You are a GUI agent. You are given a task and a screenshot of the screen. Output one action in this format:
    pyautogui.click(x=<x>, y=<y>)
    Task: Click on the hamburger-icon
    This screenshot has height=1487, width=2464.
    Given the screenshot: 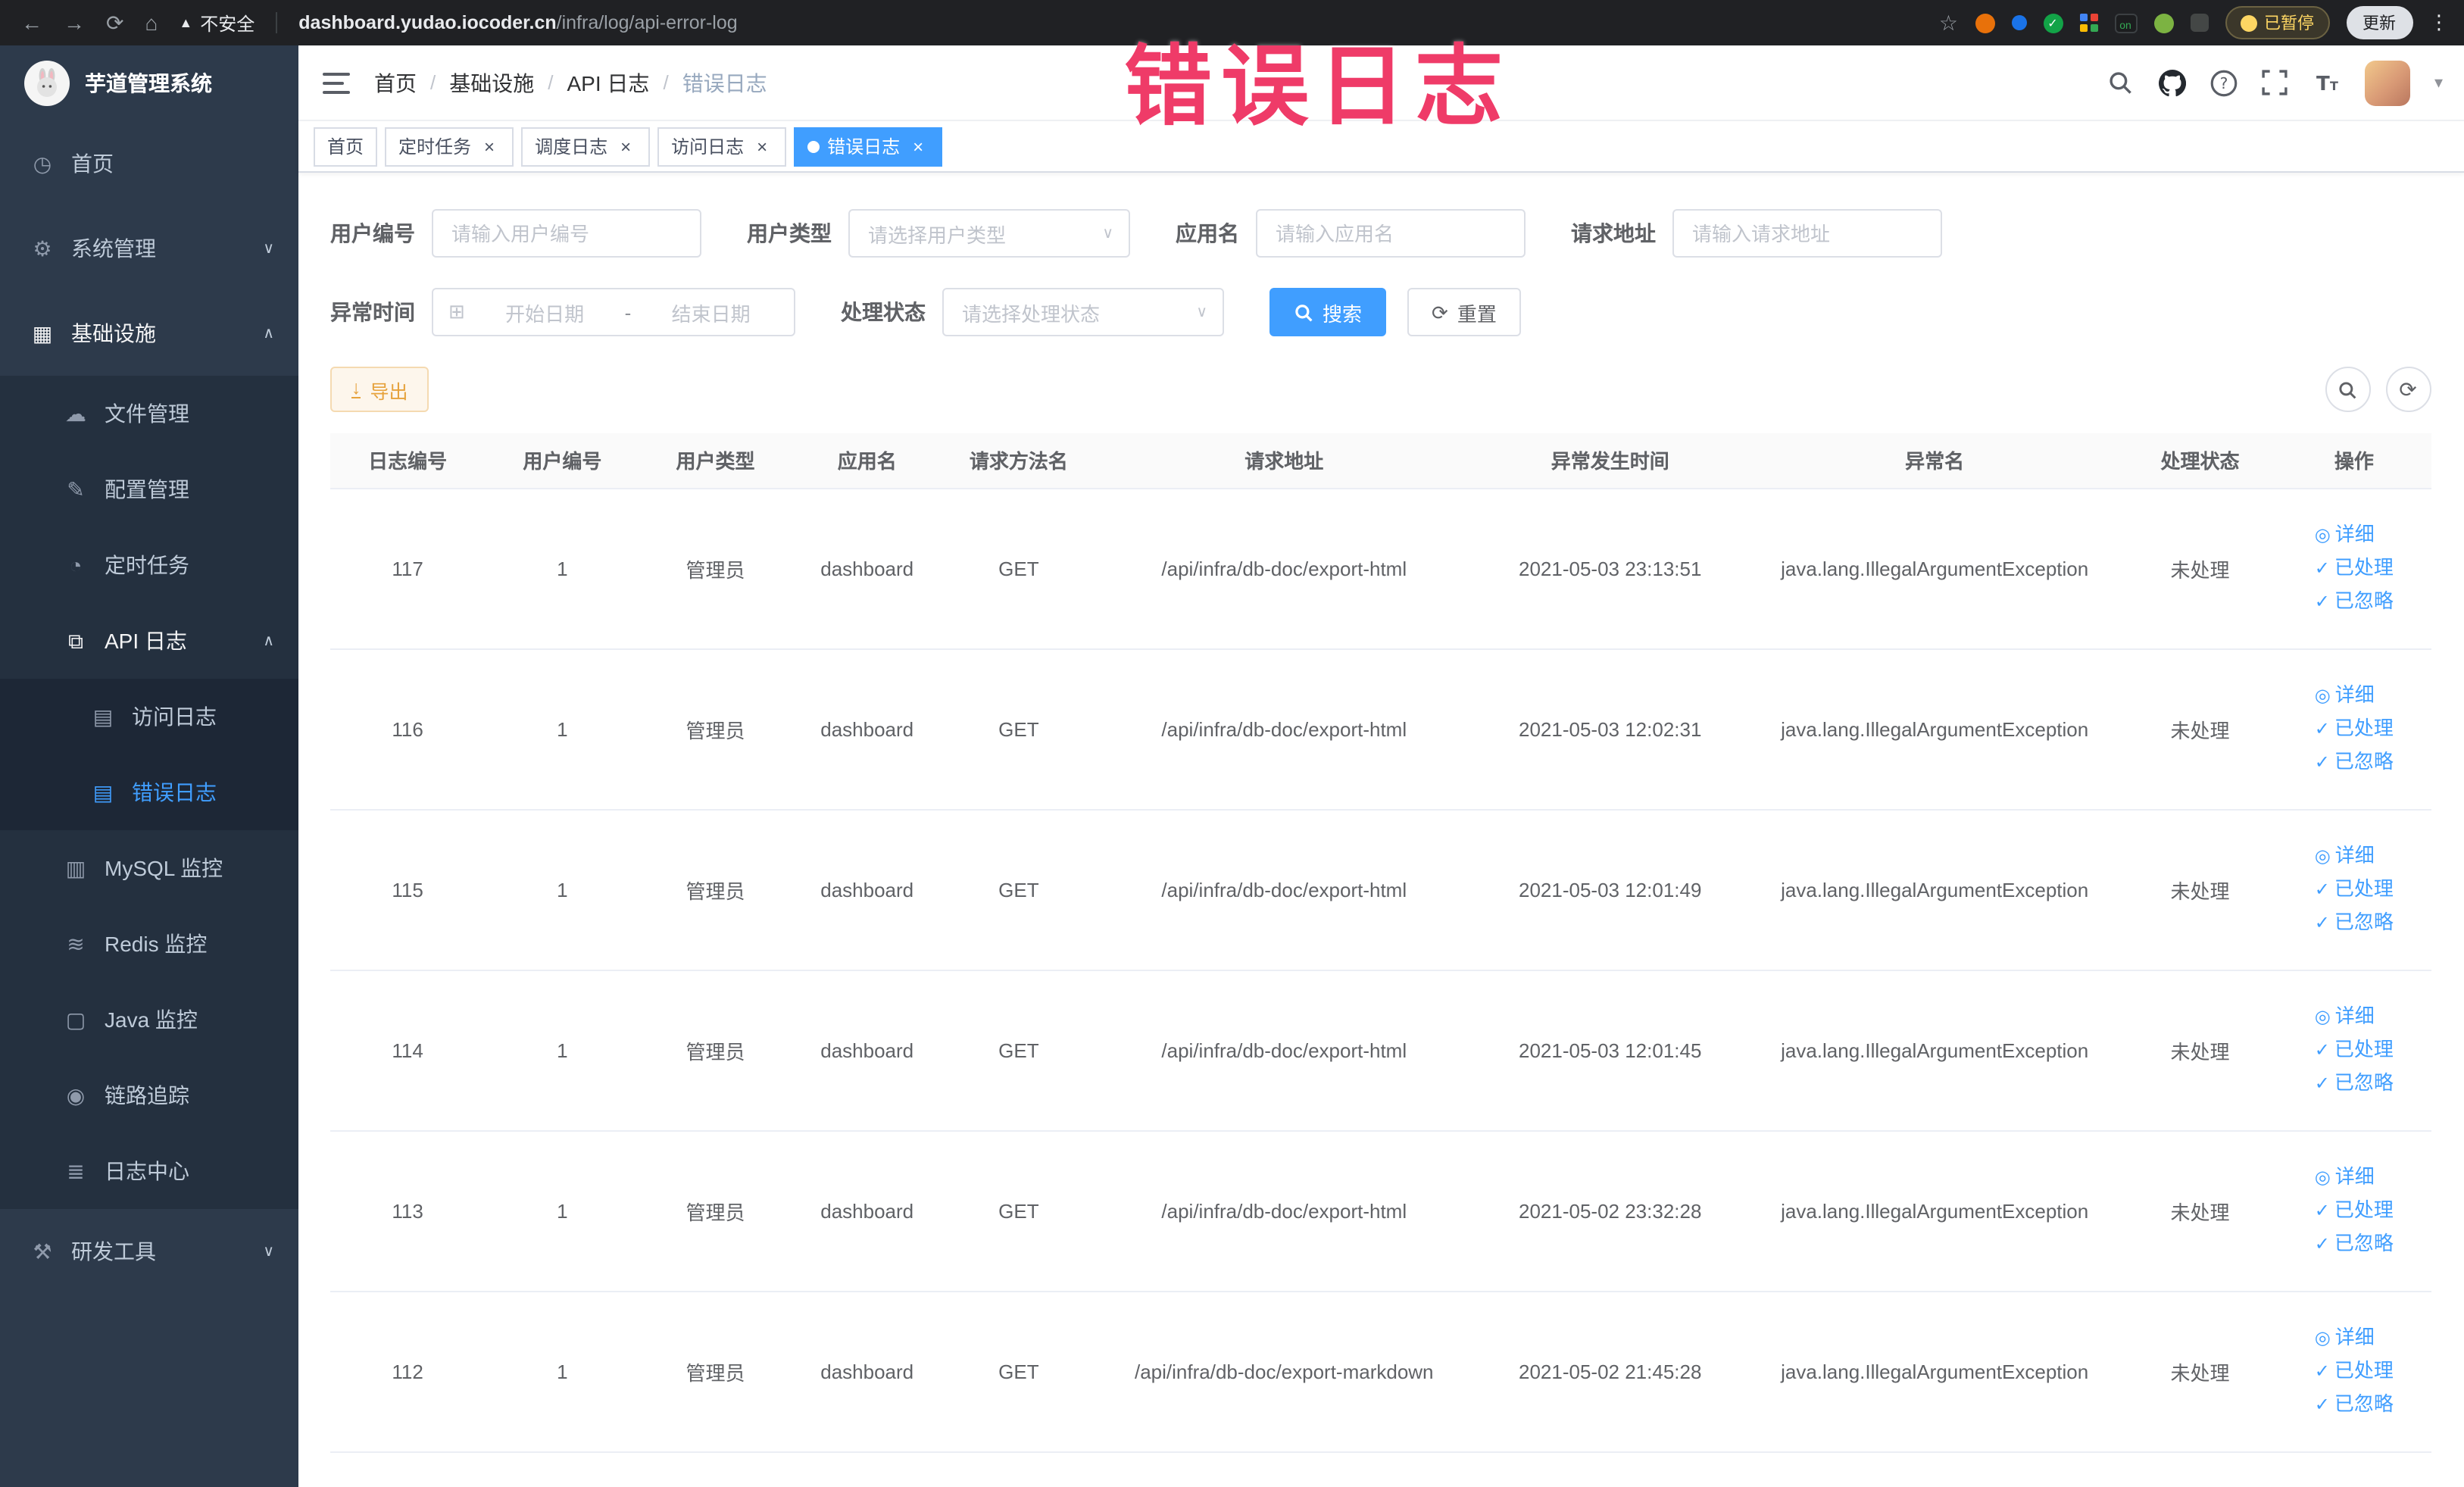 What is the action you would take?
    pyautogui.click(x=336, y=82)
    